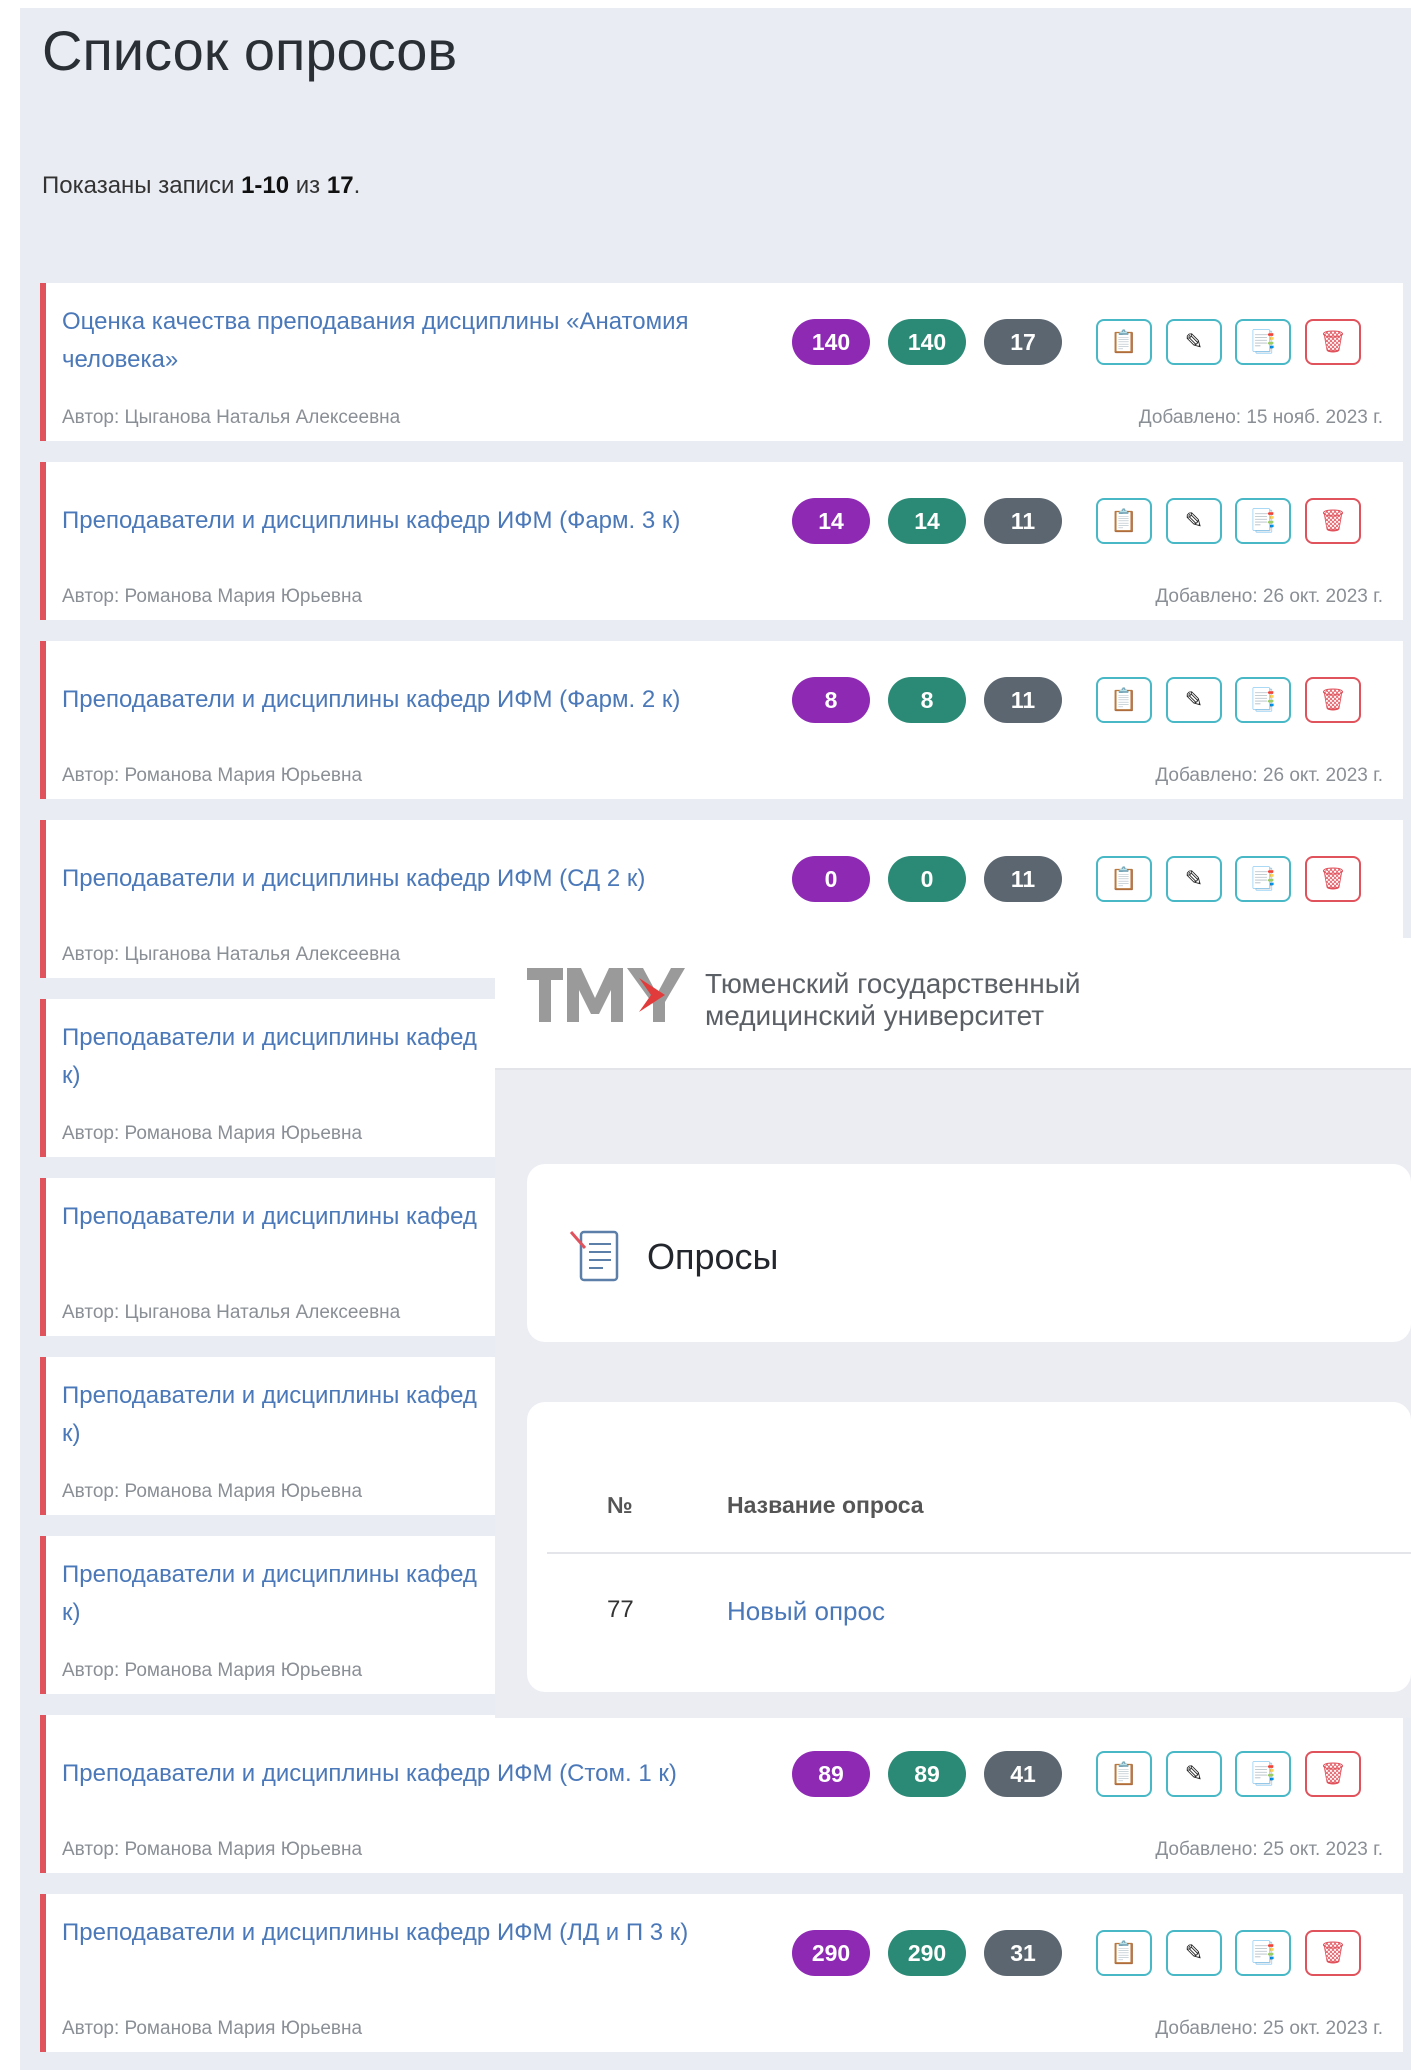 The image size is (1411, 2070). I want to click on survey-title-link: Преподаватели и дисциплины кафед, so click(282, 1217).